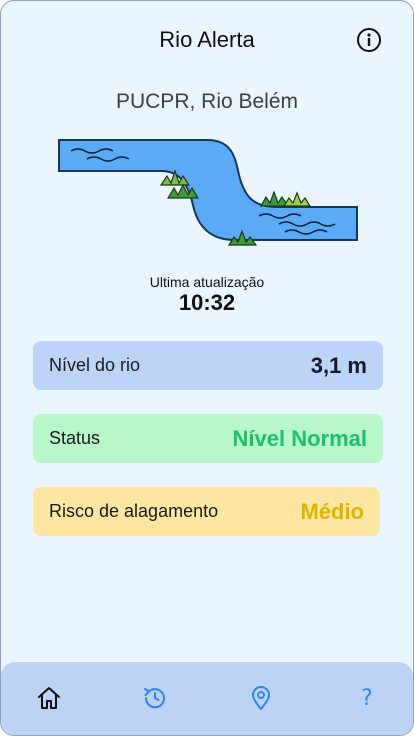 The height and width of the screenshot is (736, 414). I want to click on river-level-value: 3,1 m, so click(338, 365).